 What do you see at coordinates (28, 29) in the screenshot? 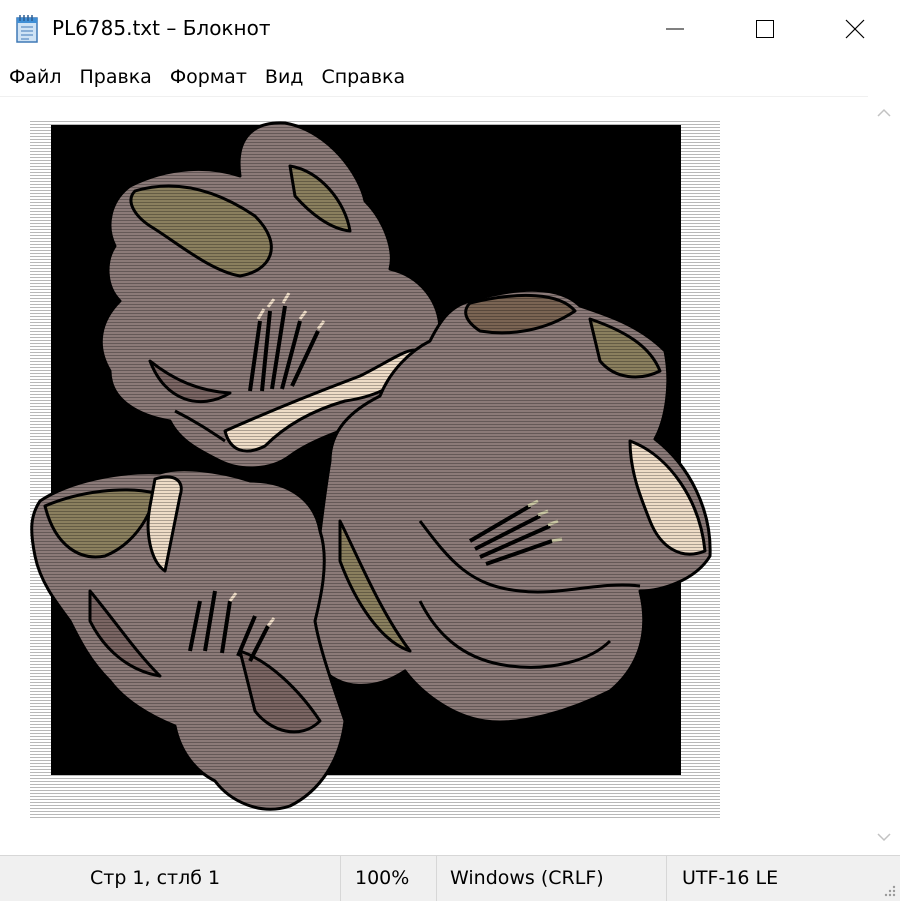
I see `notepad-icon` at bounding box center [28, 29].